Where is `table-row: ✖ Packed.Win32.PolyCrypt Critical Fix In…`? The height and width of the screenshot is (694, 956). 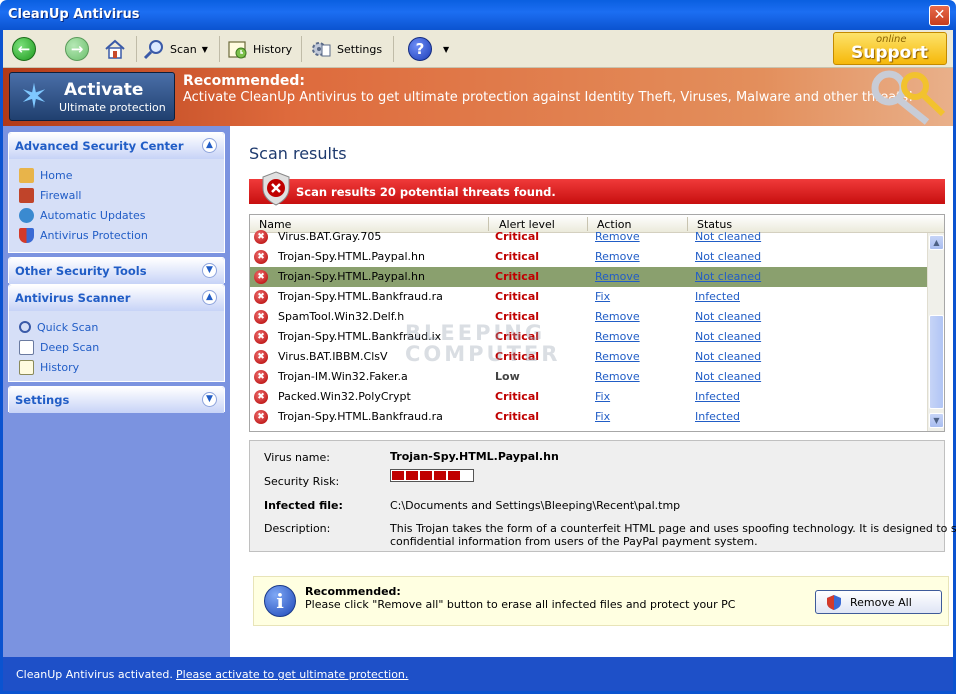 table-row: ✖ Packed.Win32.PolyCrypt Critical Fix In… is located at coordinates (589, 397).